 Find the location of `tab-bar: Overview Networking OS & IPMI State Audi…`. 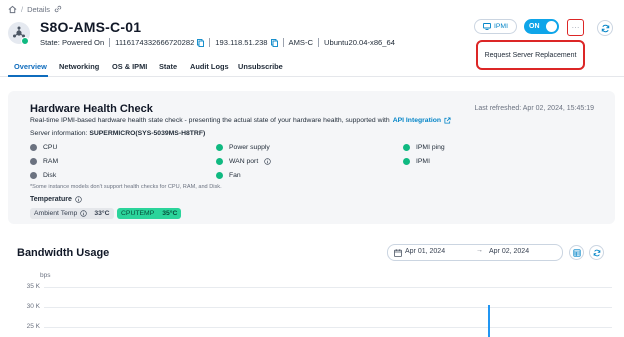

tab-bar: Overview Networking OS & IPMI State Audi… is located at coordinates (312, 68).